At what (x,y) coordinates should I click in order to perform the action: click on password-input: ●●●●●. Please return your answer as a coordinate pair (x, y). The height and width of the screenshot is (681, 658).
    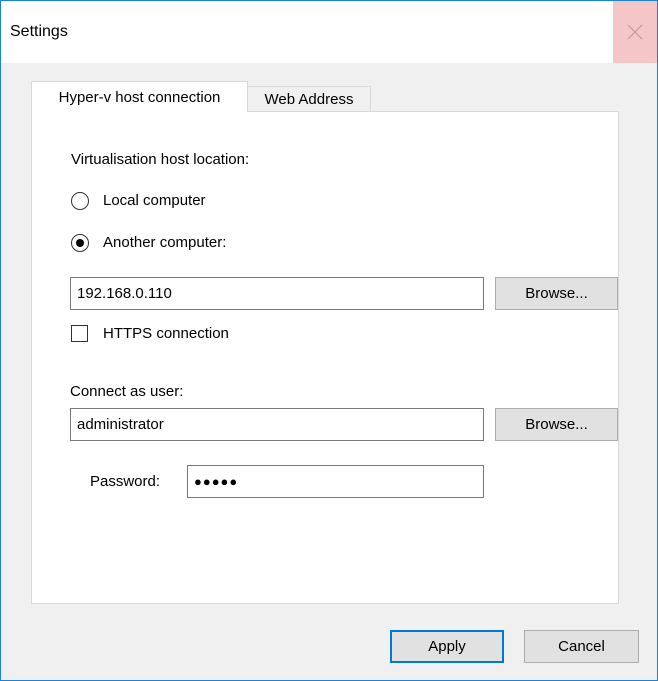
    Looking at the image, I should click on (335, 481).